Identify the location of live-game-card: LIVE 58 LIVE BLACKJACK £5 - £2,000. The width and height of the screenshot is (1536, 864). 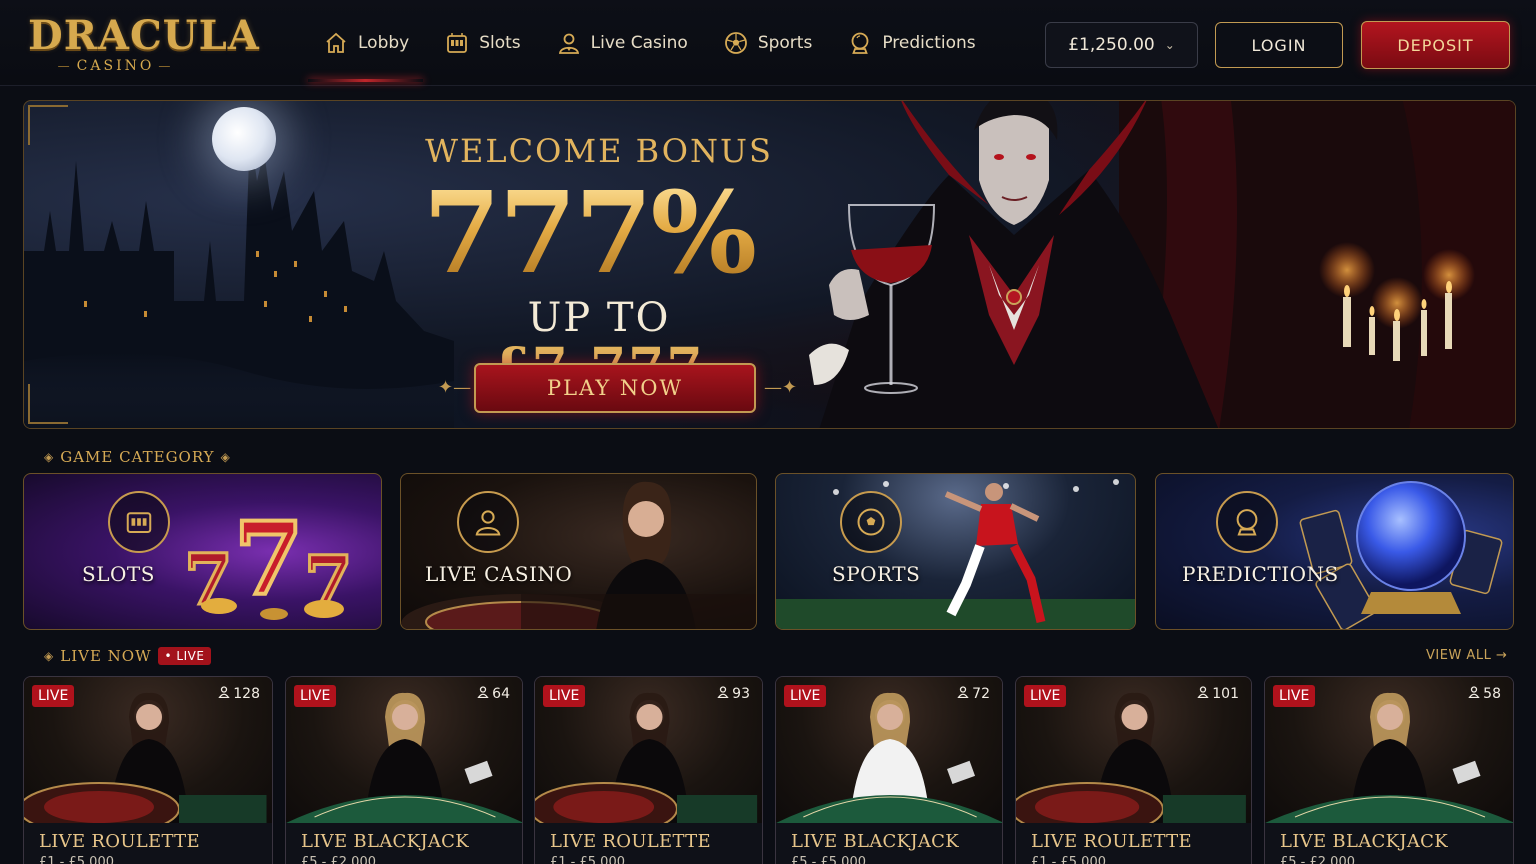
(1389, 770).